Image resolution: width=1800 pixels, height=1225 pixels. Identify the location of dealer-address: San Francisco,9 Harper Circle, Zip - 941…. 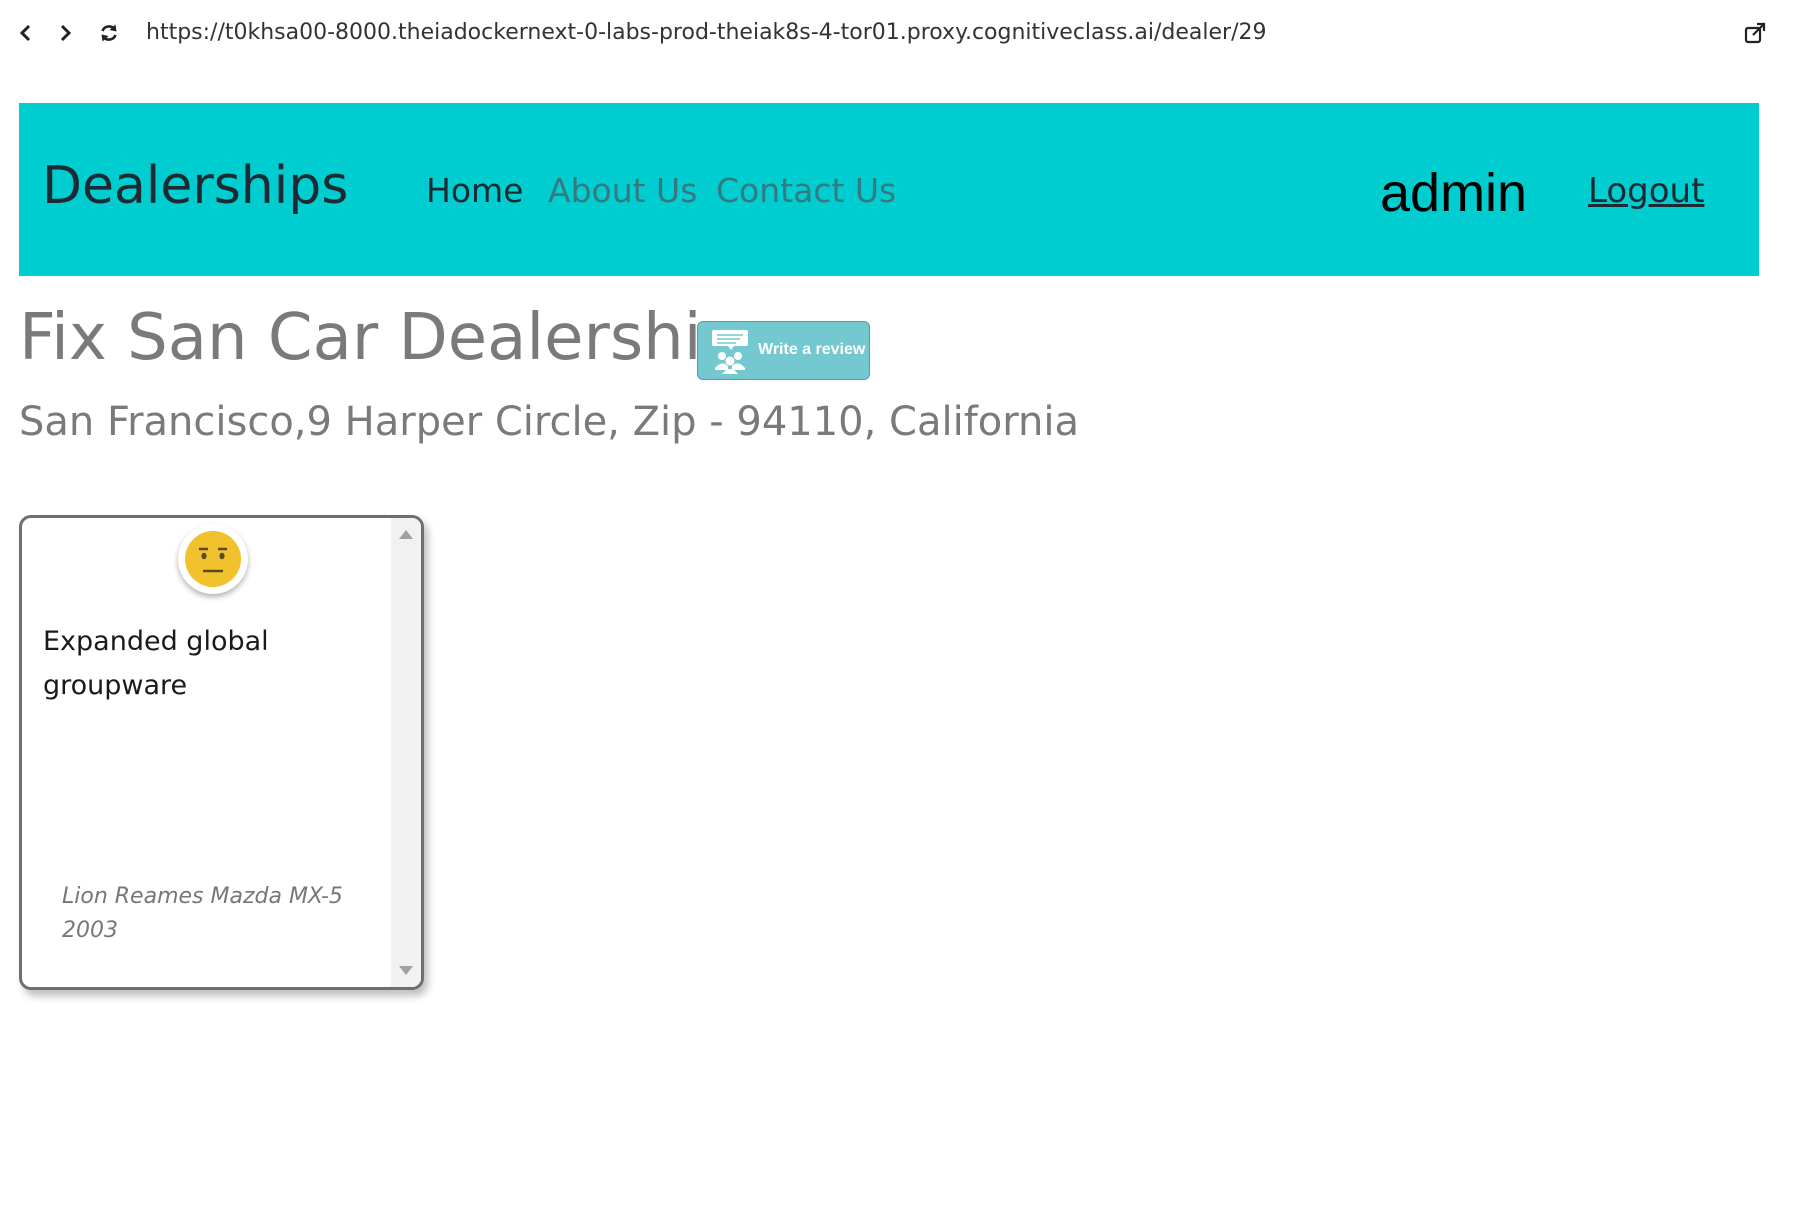
(549, 422).